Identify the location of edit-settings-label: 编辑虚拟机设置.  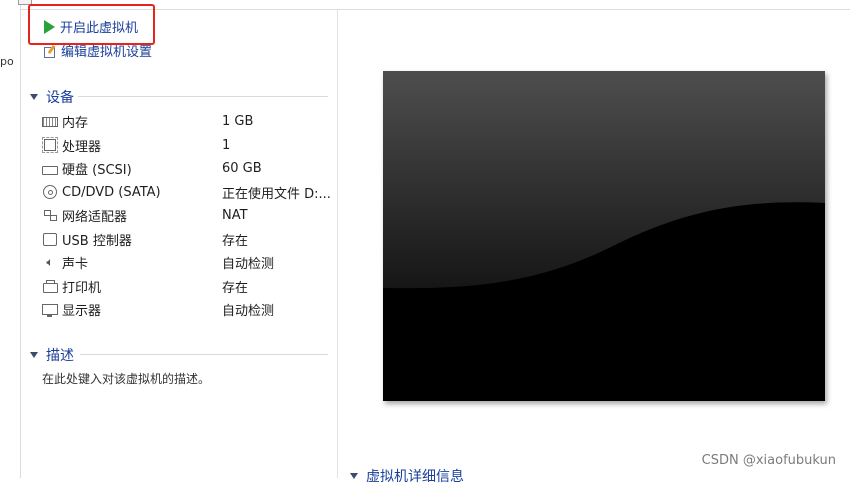
(107, 52).